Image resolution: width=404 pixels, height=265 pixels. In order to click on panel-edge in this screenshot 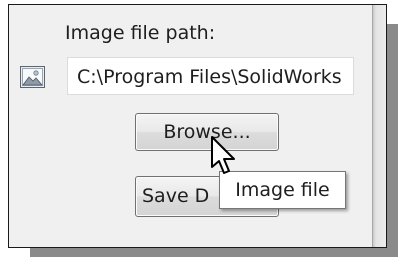, I will do `click(379, 126)`.